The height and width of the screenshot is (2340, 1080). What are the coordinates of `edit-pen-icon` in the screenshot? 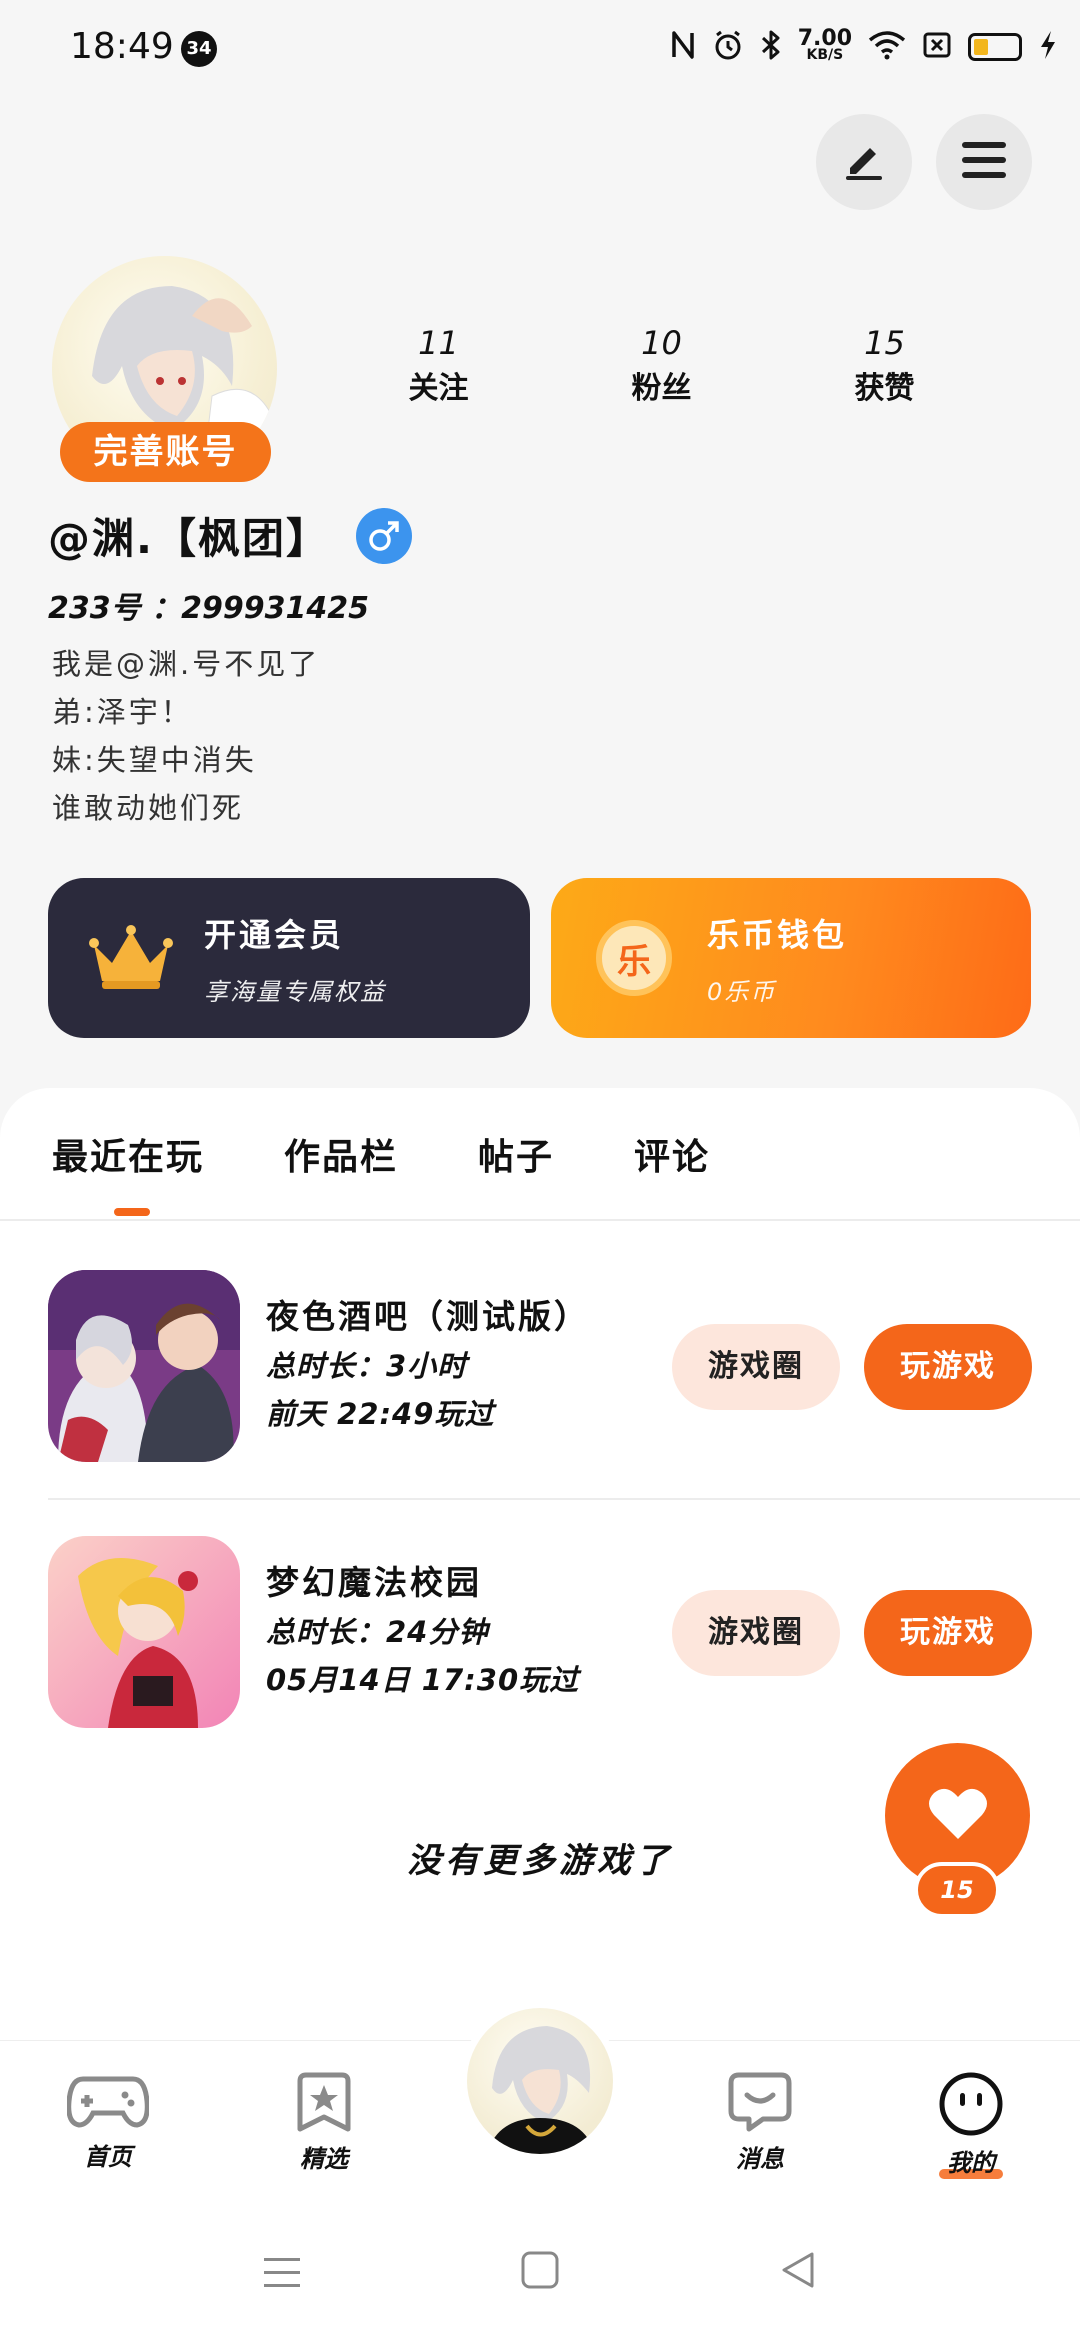 It's located at (864, 162).